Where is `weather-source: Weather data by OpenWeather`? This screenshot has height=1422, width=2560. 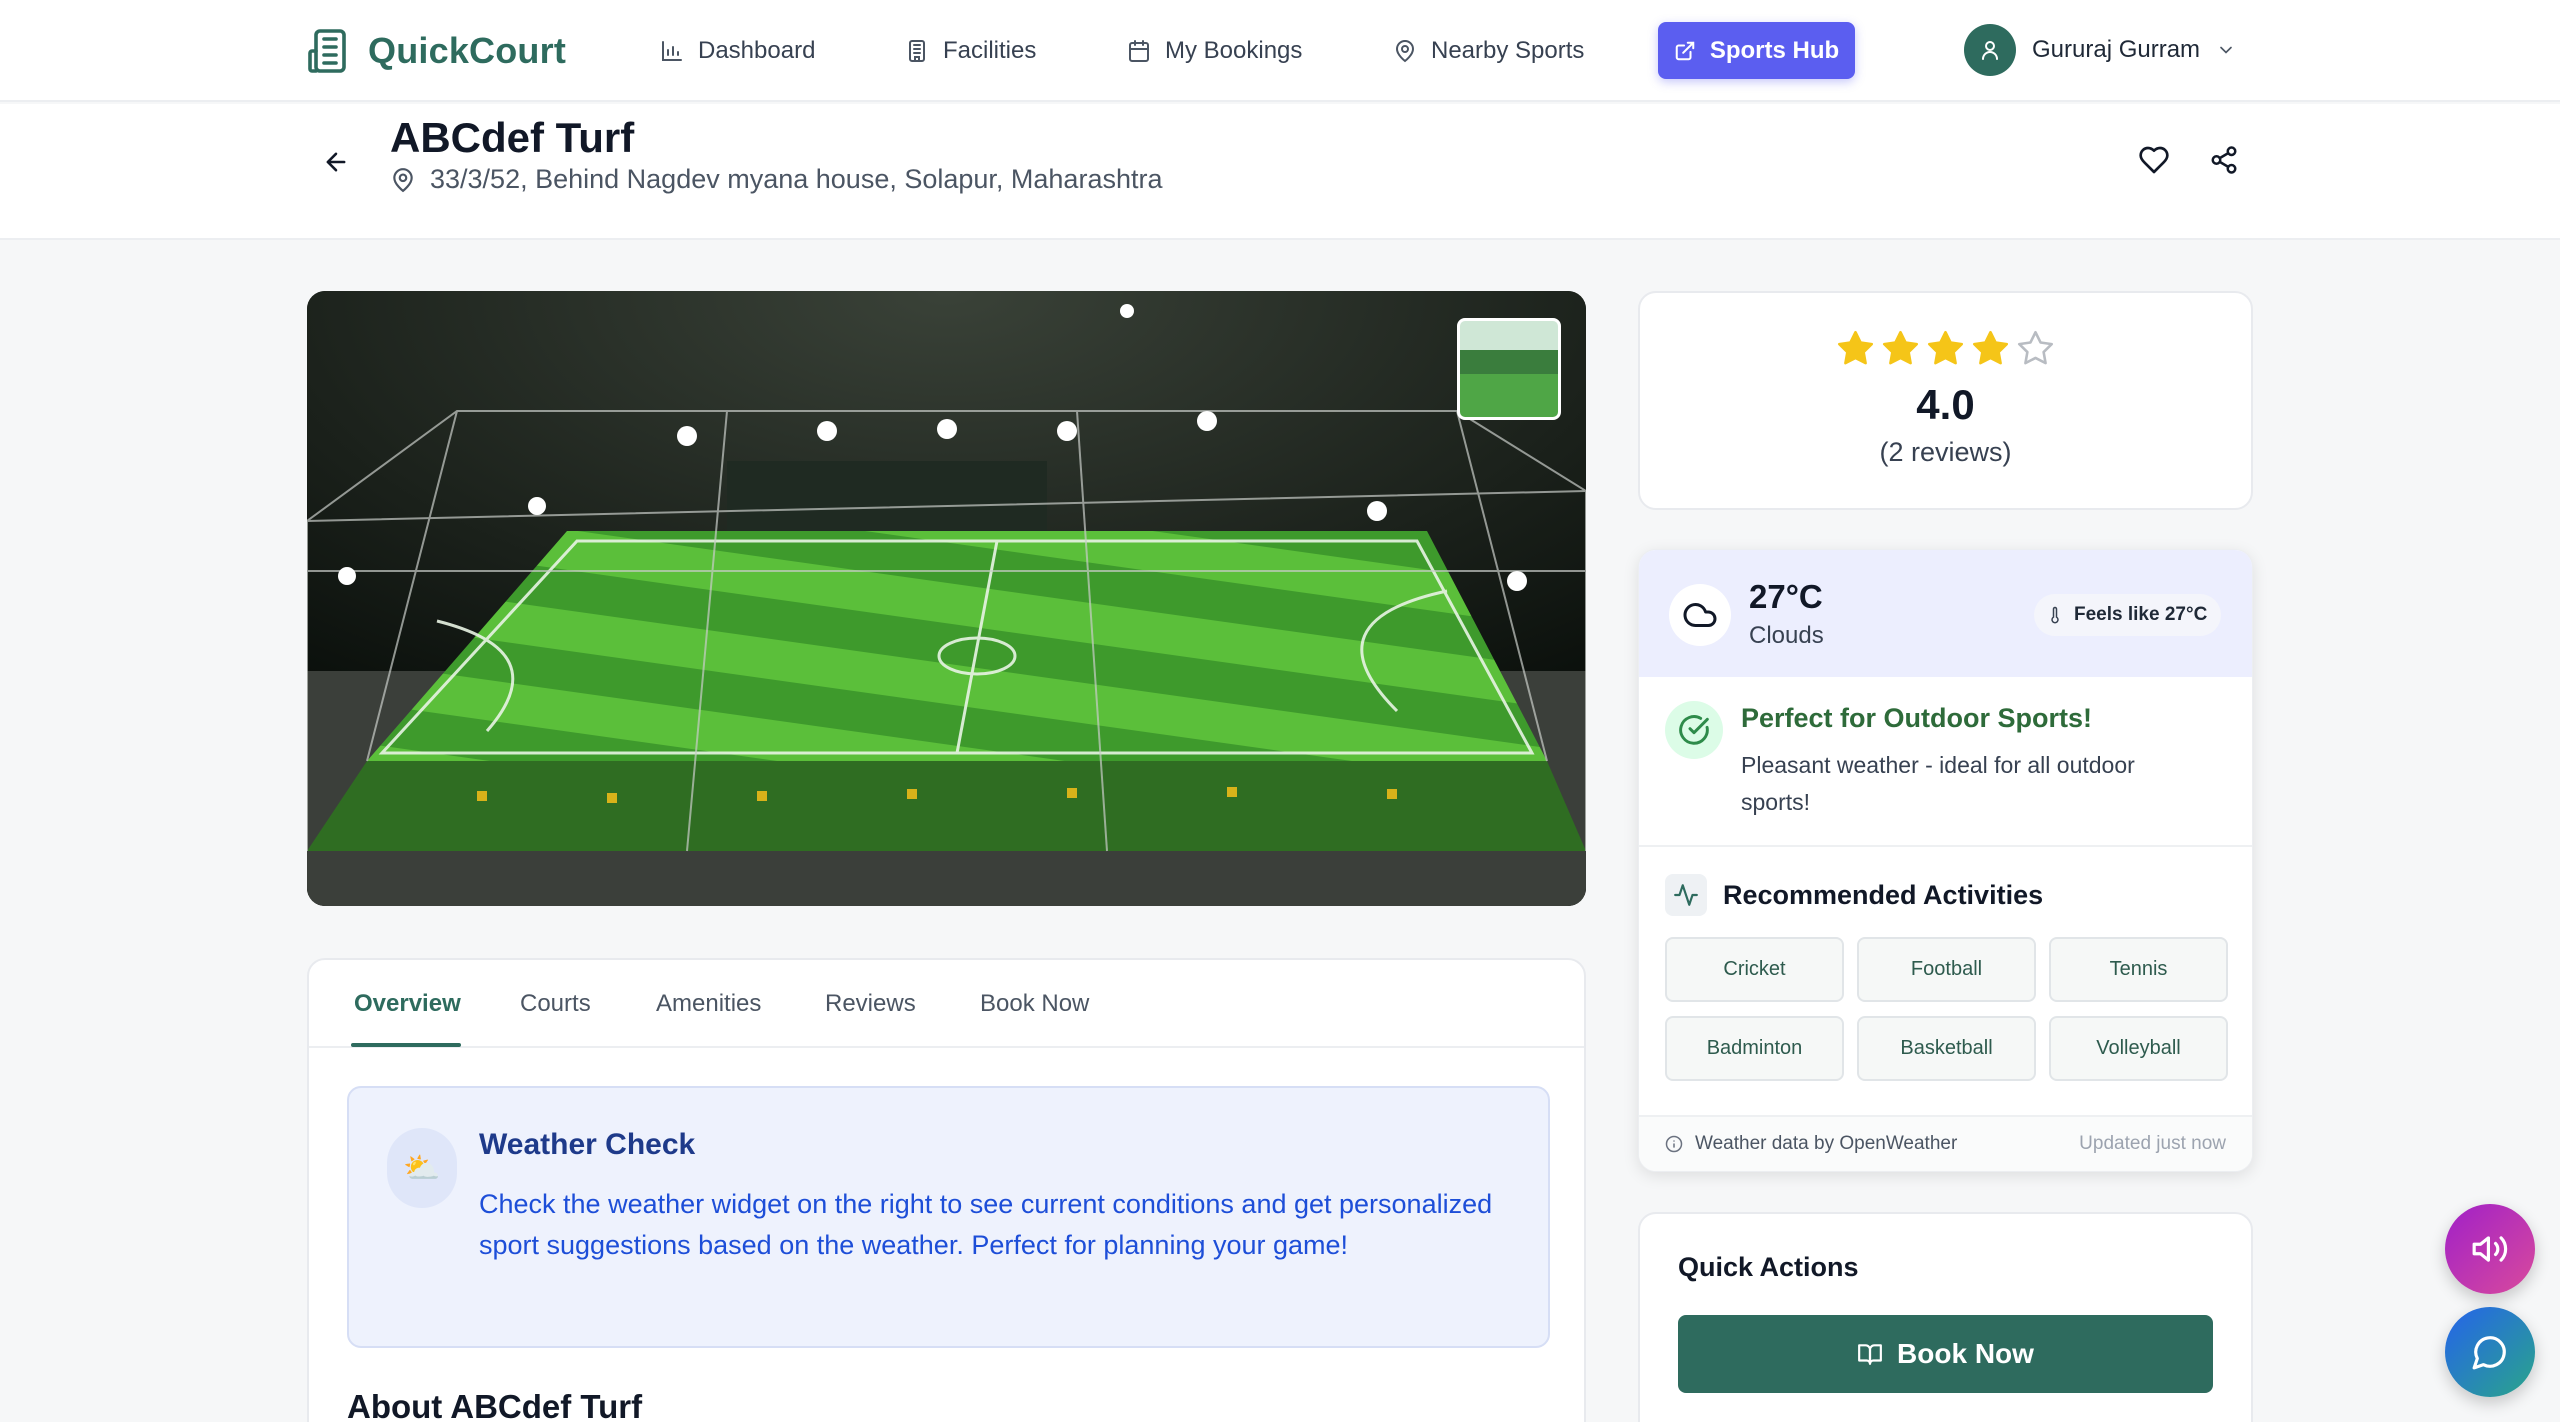
weather-source: Weather data by OpenWeather is located at coordinates (1811, 1144).